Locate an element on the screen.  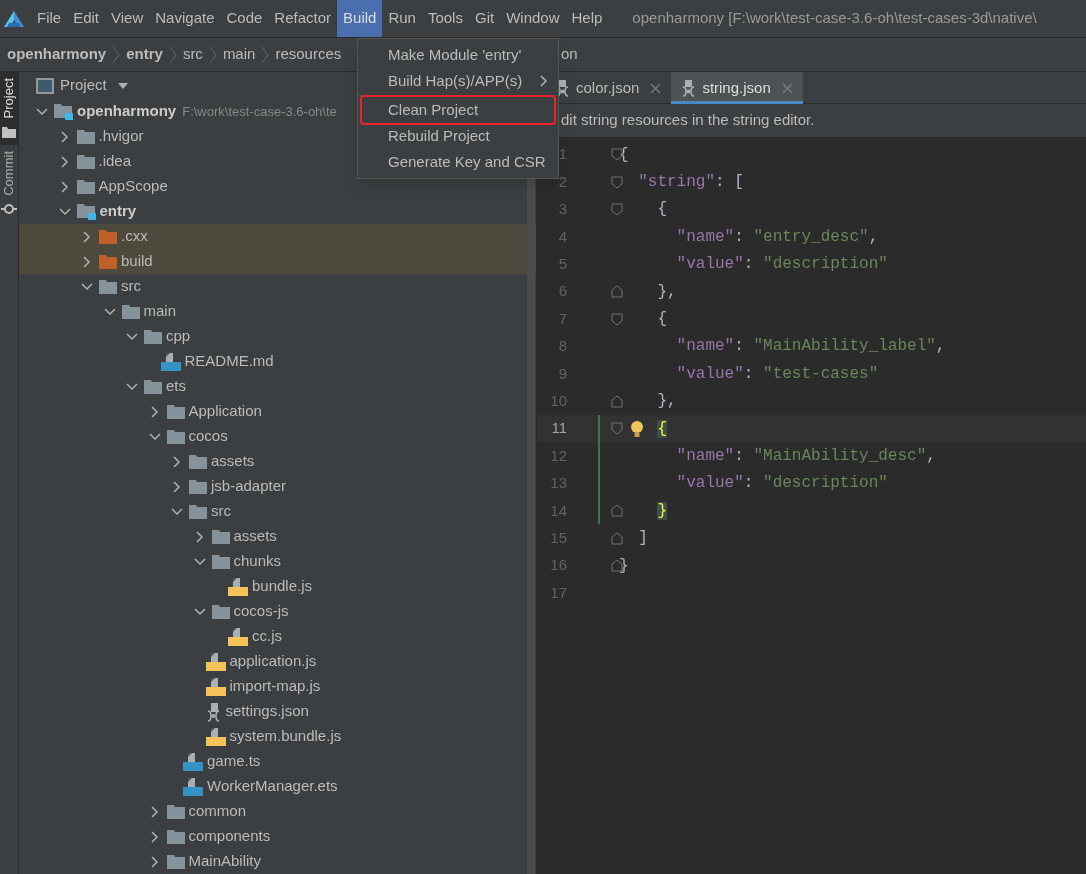
line-number: 3 is located at coordinates (562, 209).